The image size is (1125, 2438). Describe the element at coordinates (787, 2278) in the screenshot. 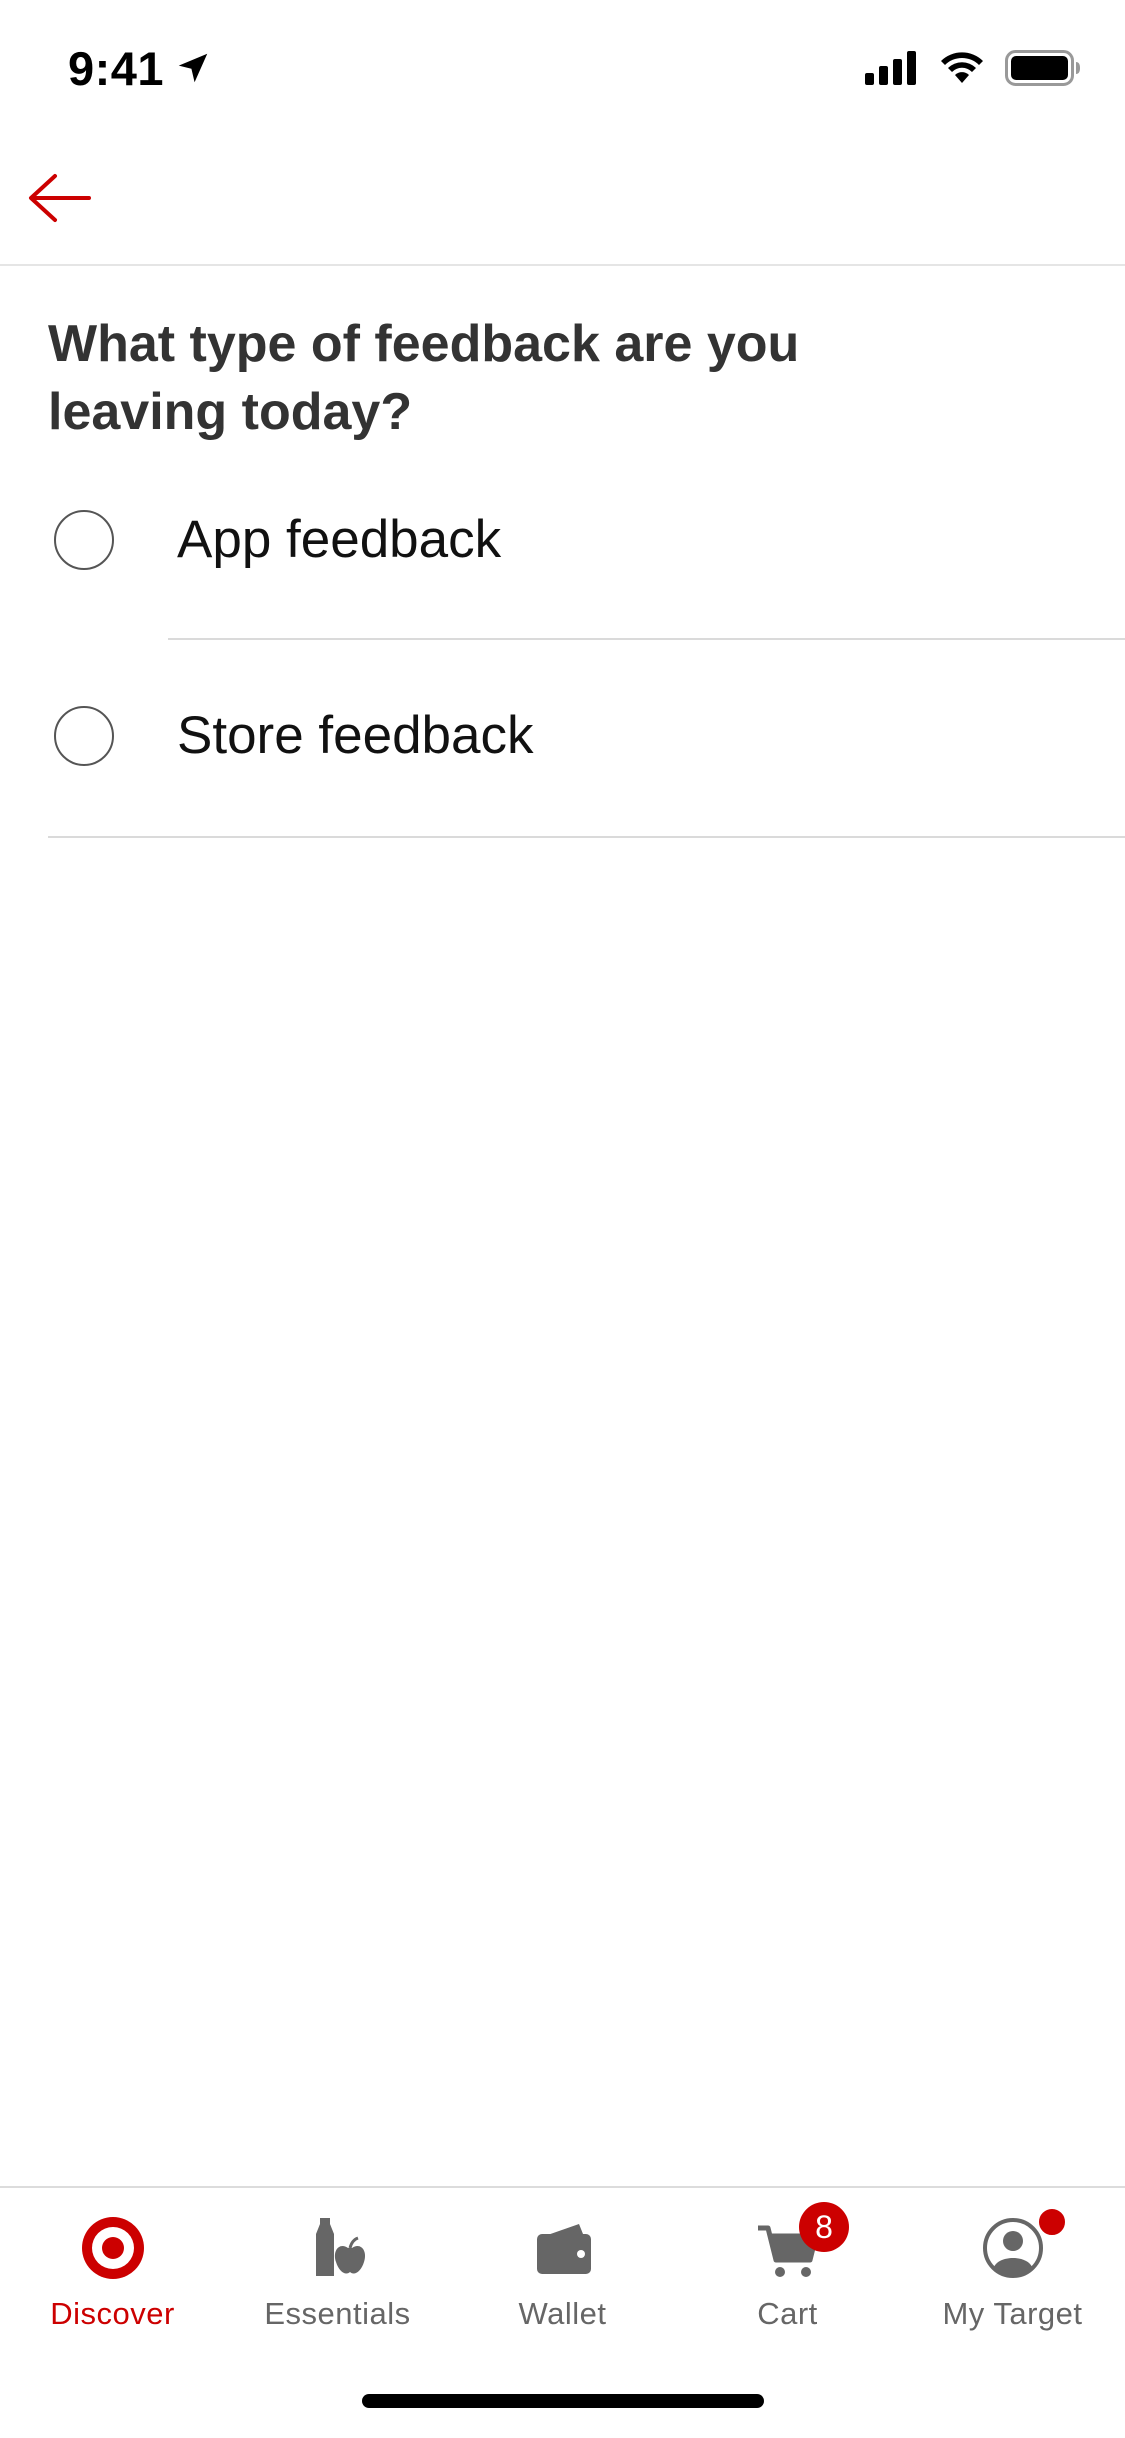

I see `tab-cart: 8 Cart` at that location.